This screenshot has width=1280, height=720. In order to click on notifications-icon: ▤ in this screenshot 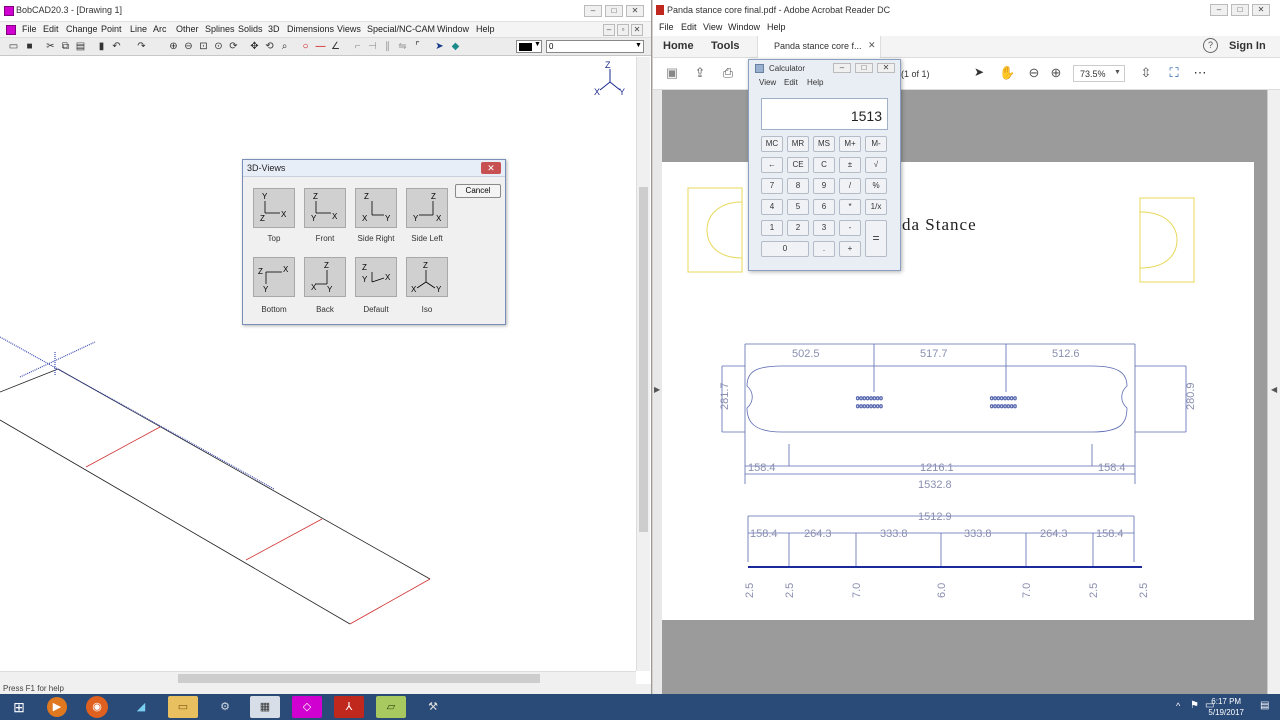, I will do `click(1264, 705)`.